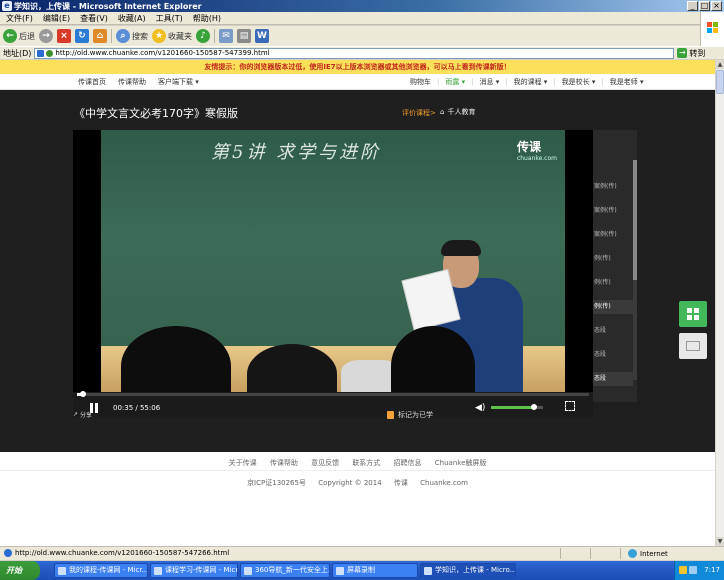  I want to click on org-link: ⌂ 千人教育, so click(457, 112).